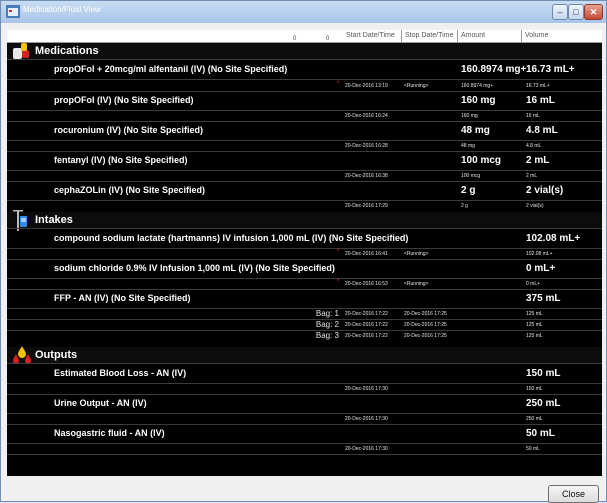 The width and height of the screenshot is (607, 503). I want to click on start-time: 20-Dec-2016 16:28, so click(366, 146).